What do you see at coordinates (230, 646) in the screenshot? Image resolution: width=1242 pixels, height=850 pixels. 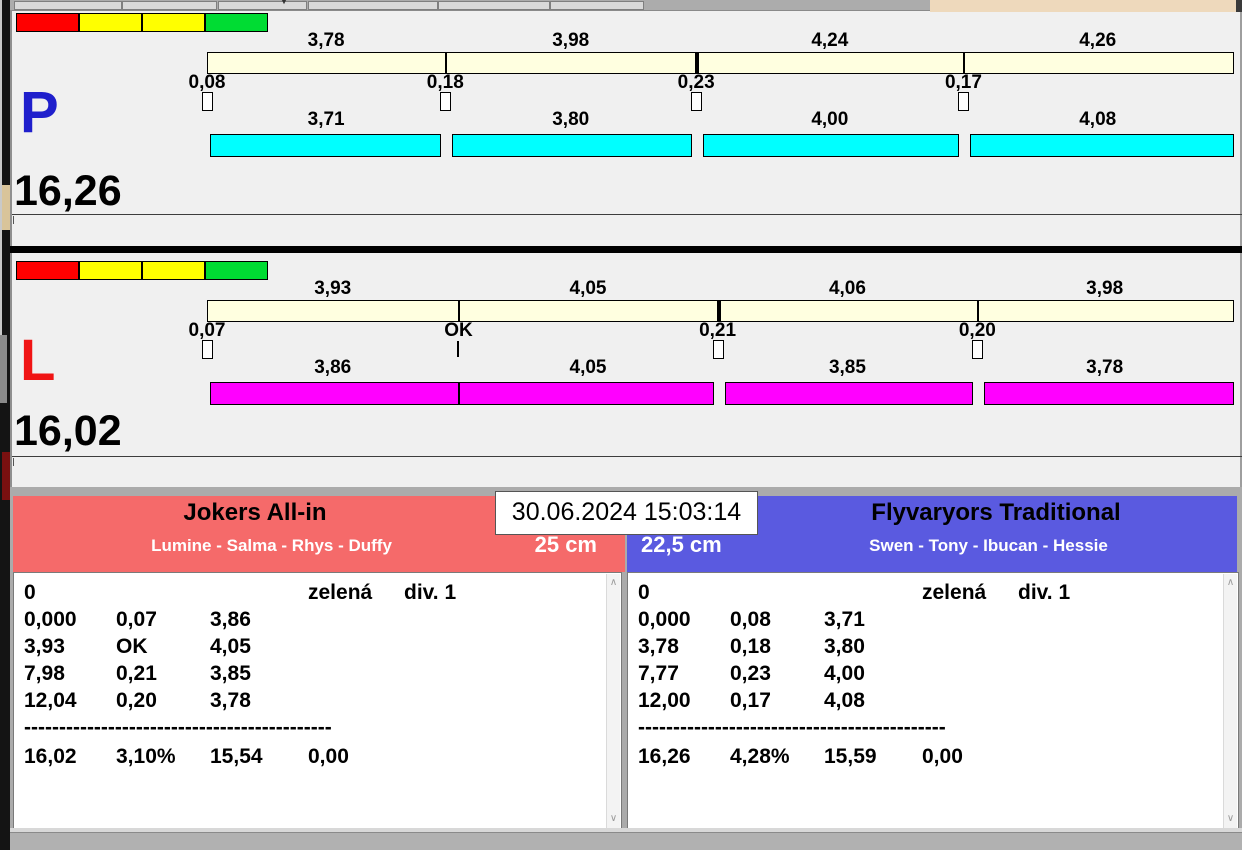 I see `run-time-cell: 4,05` at bounding box center [230, 646].